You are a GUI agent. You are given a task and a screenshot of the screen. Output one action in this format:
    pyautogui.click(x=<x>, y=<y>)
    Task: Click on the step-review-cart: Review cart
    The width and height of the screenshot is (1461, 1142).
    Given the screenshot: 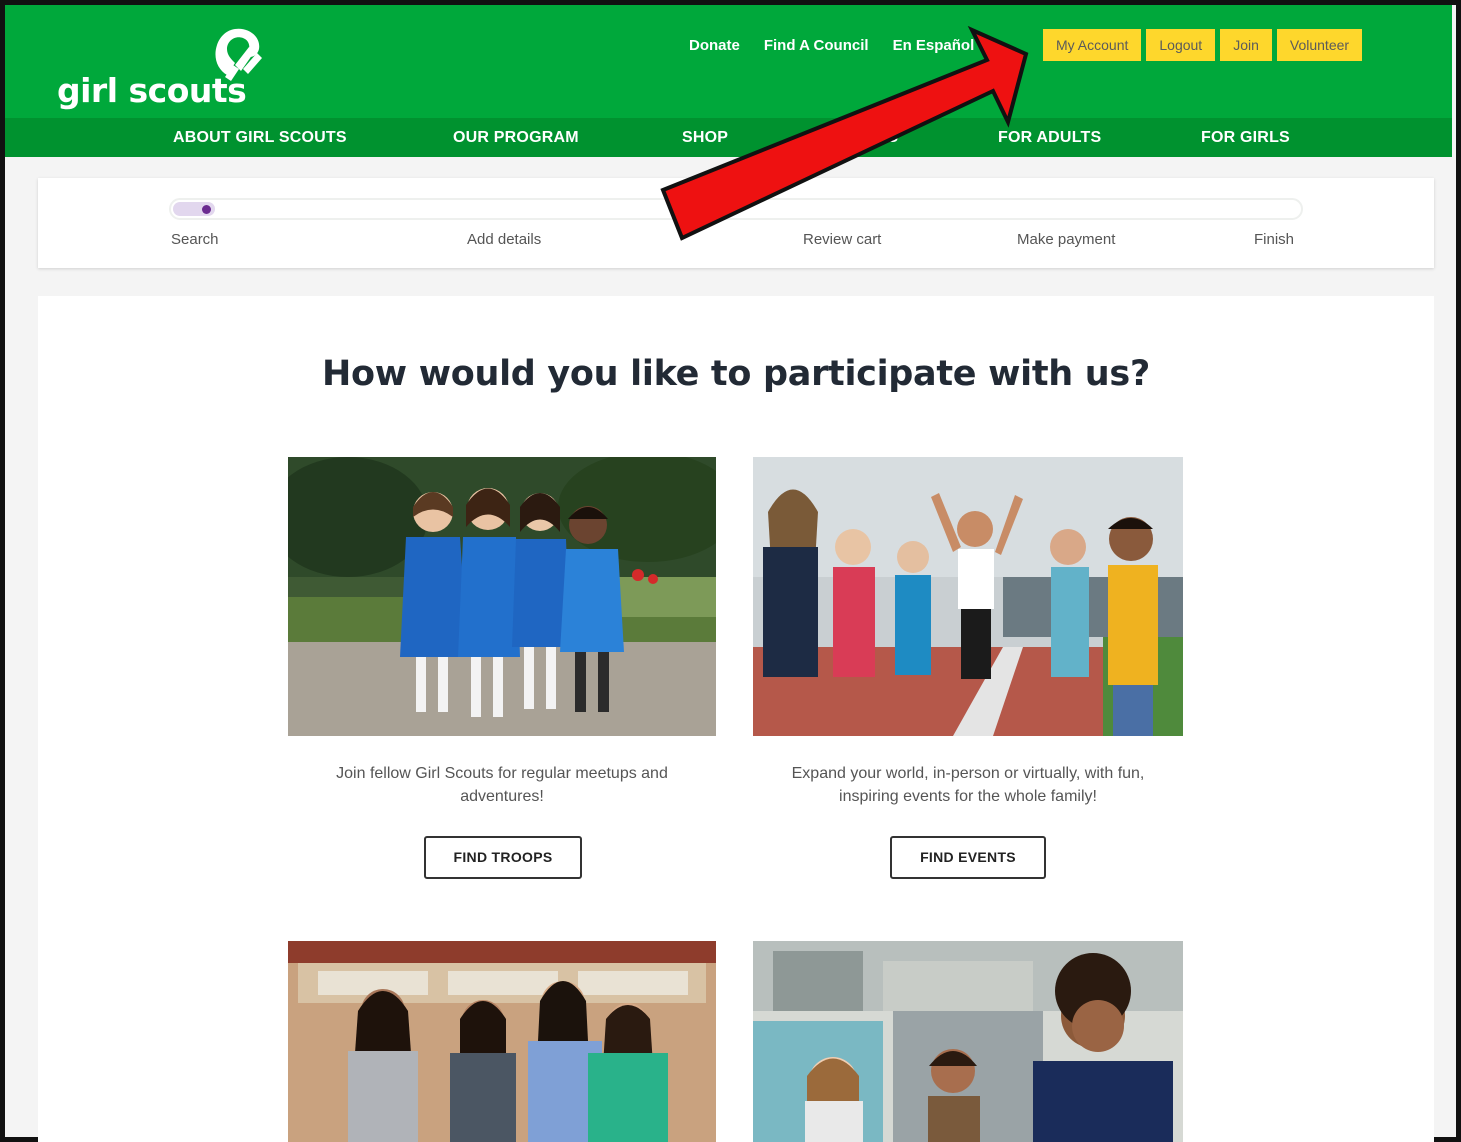 What is the action you would take?
    pyautogui.click(x=842, y=239)
    